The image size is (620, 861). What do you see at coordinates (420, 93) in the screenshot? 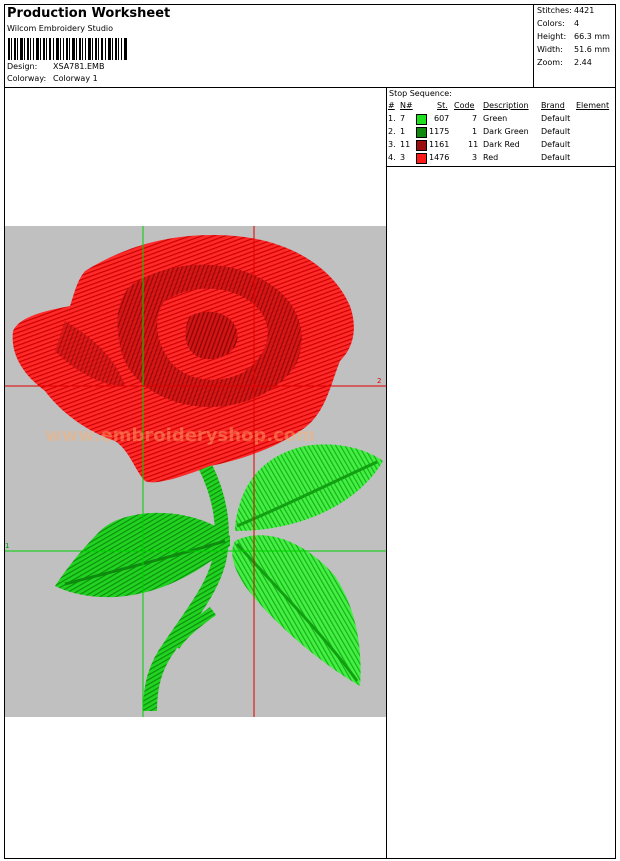
I see `stop-sequence-title: Stop Sequence:` at bounding box center [420, 93].